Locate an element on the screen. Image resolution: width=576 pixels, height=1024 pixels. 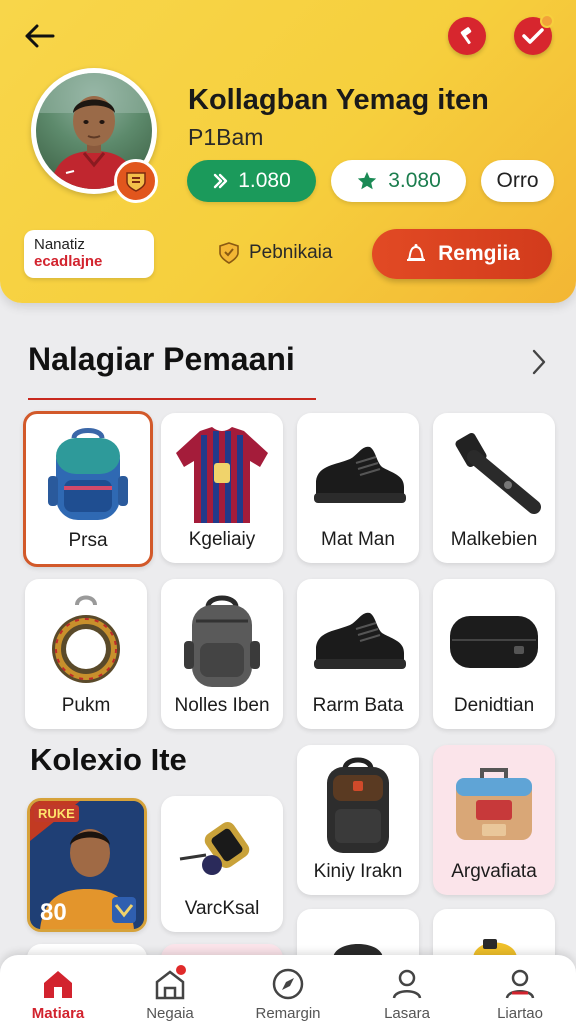
star-icon is located at coordinates (367, 180).